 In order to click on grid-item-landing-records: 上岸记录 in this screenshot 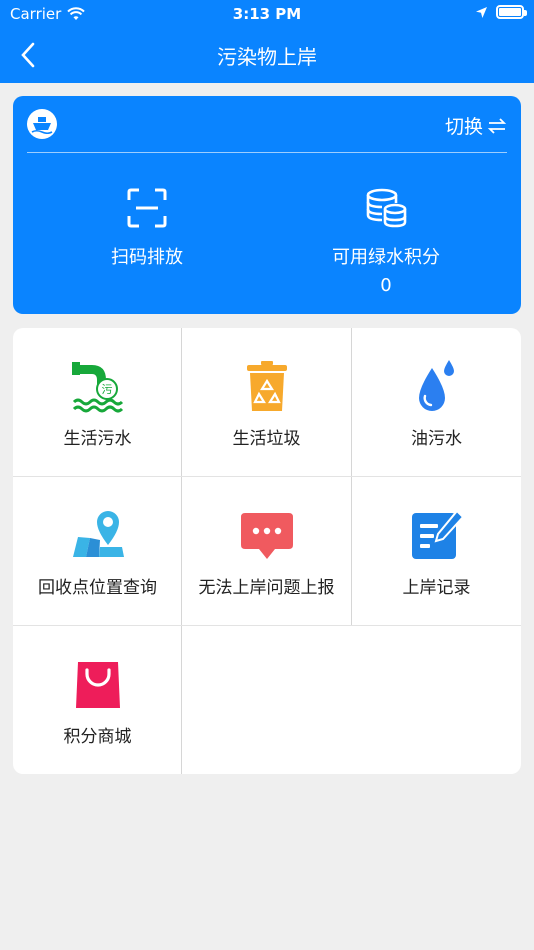, I will do `click(436, 551)`.